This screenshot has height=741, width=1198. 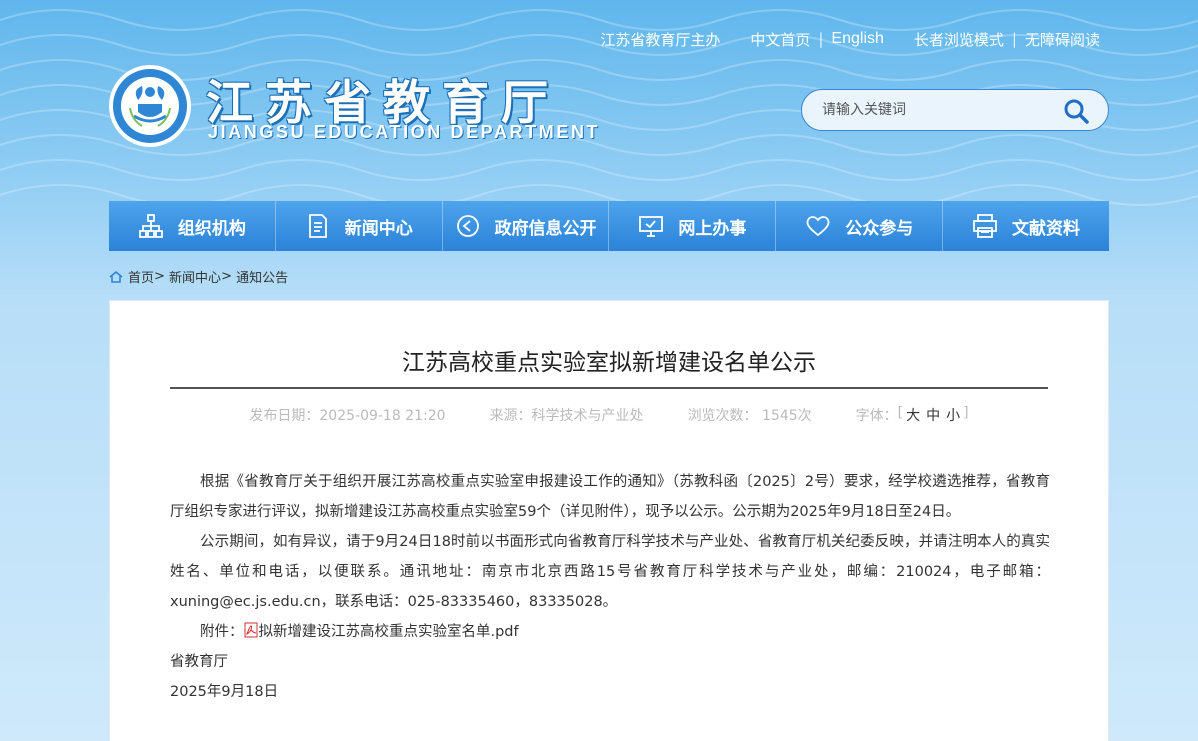 I want to click on elder-mode-link: 长者浏览模式, so click(x=959, y=39).